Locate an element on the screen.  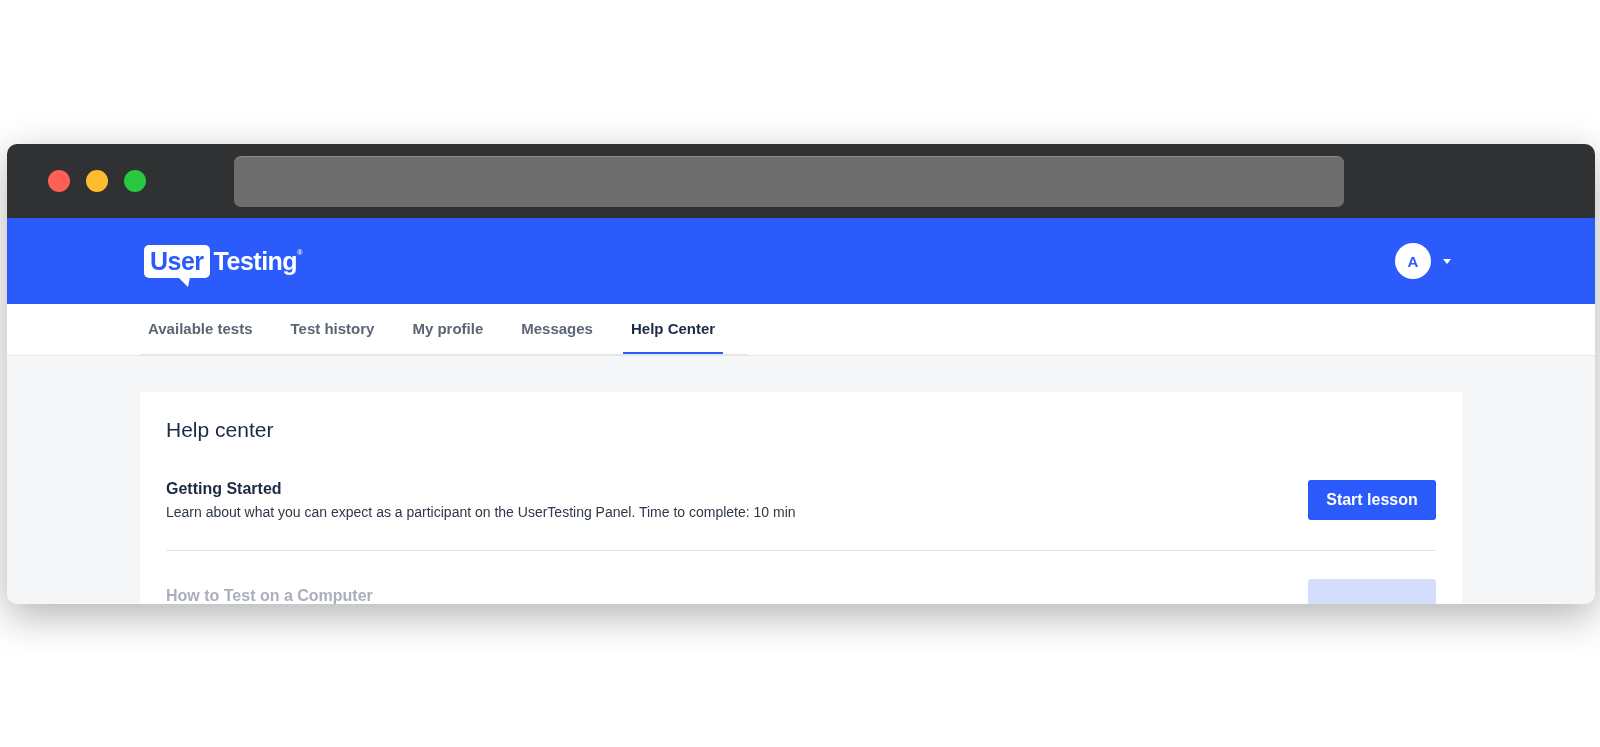
nav-tab: My profile is located at coordinates (448, 329).